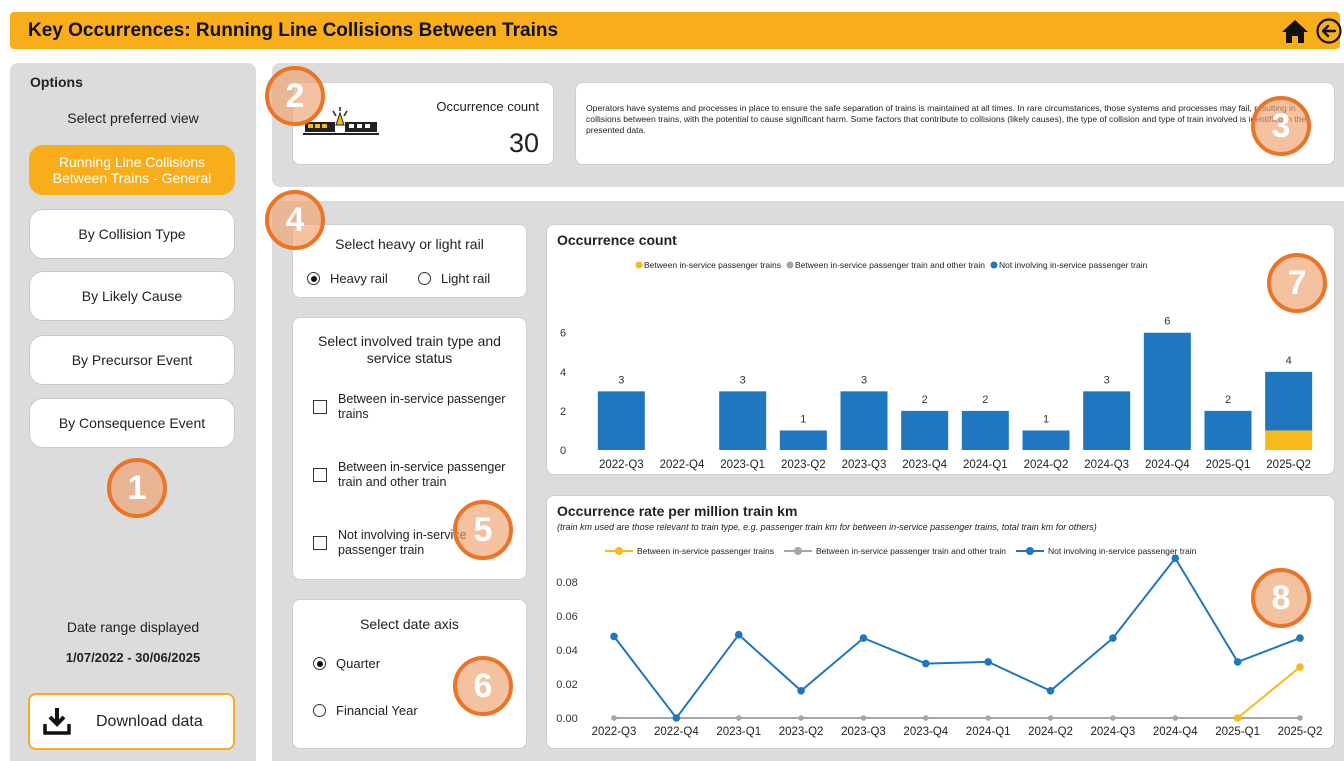 This screenshot has height=761, width=1344. What do you see at coordinates (132, 423) in the screenshot?
I see `view-button-consequence-event: By Consequence Event` at bounding box center [132, 423].